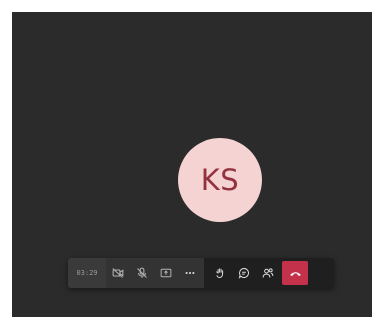 This screenshot has width=384, height=329. I want to click on media-controls-group: 03:29, so click(136, 273).